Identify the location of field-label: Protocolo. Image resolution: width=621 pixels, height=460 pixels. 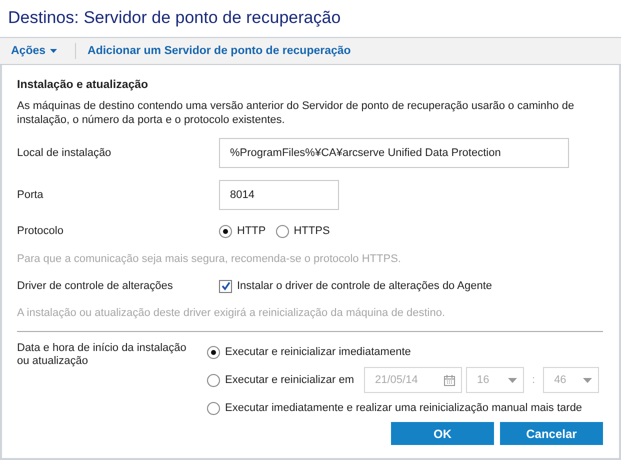
(40, 231).